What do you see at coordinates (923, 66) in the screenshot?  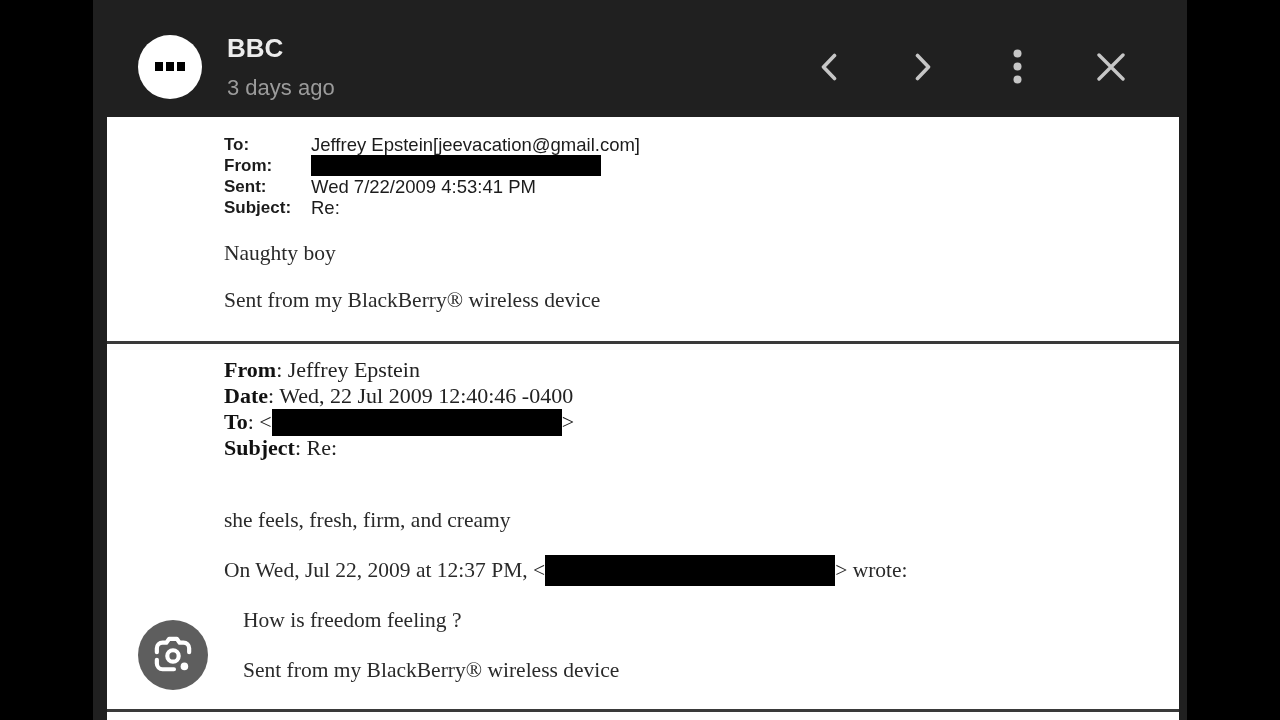 I see `chevron-right-icon` at bounding box center [923, 66].